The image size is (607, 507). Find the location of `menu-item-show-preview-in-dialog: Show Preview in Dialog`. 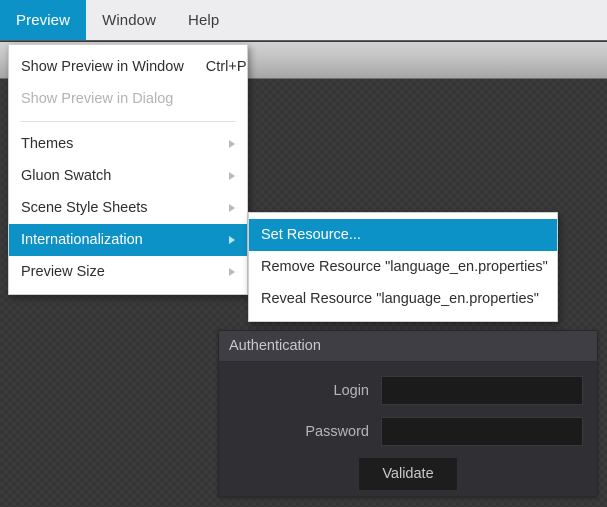

menu-item-show-preview-in-dialog: Show Preview in Dialog is located at coordinates (128, 99).